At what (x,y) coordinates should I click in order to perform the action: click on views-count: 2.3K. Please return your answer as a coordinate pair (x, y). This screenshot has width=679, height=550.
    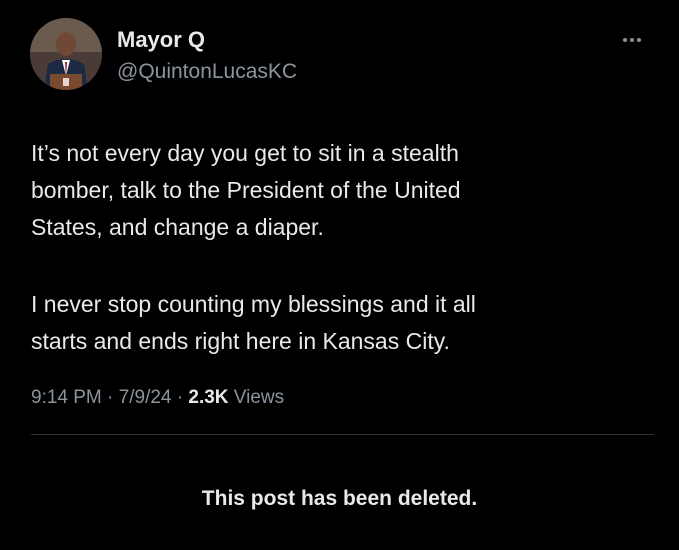
    Looking at the image, I should click on (208, 397).